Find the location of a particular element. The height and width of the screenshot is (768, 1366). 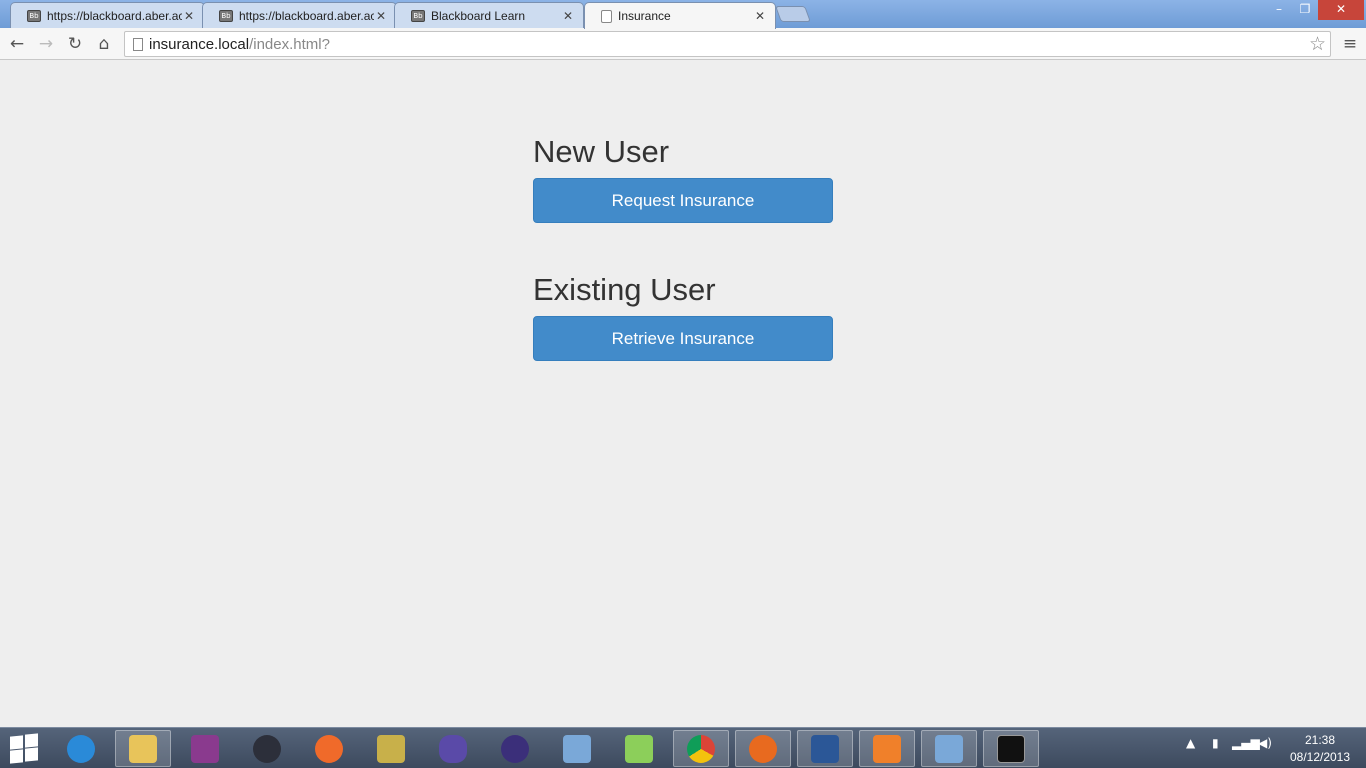

tab-title: Insurance is located at coordinates (644, 16).